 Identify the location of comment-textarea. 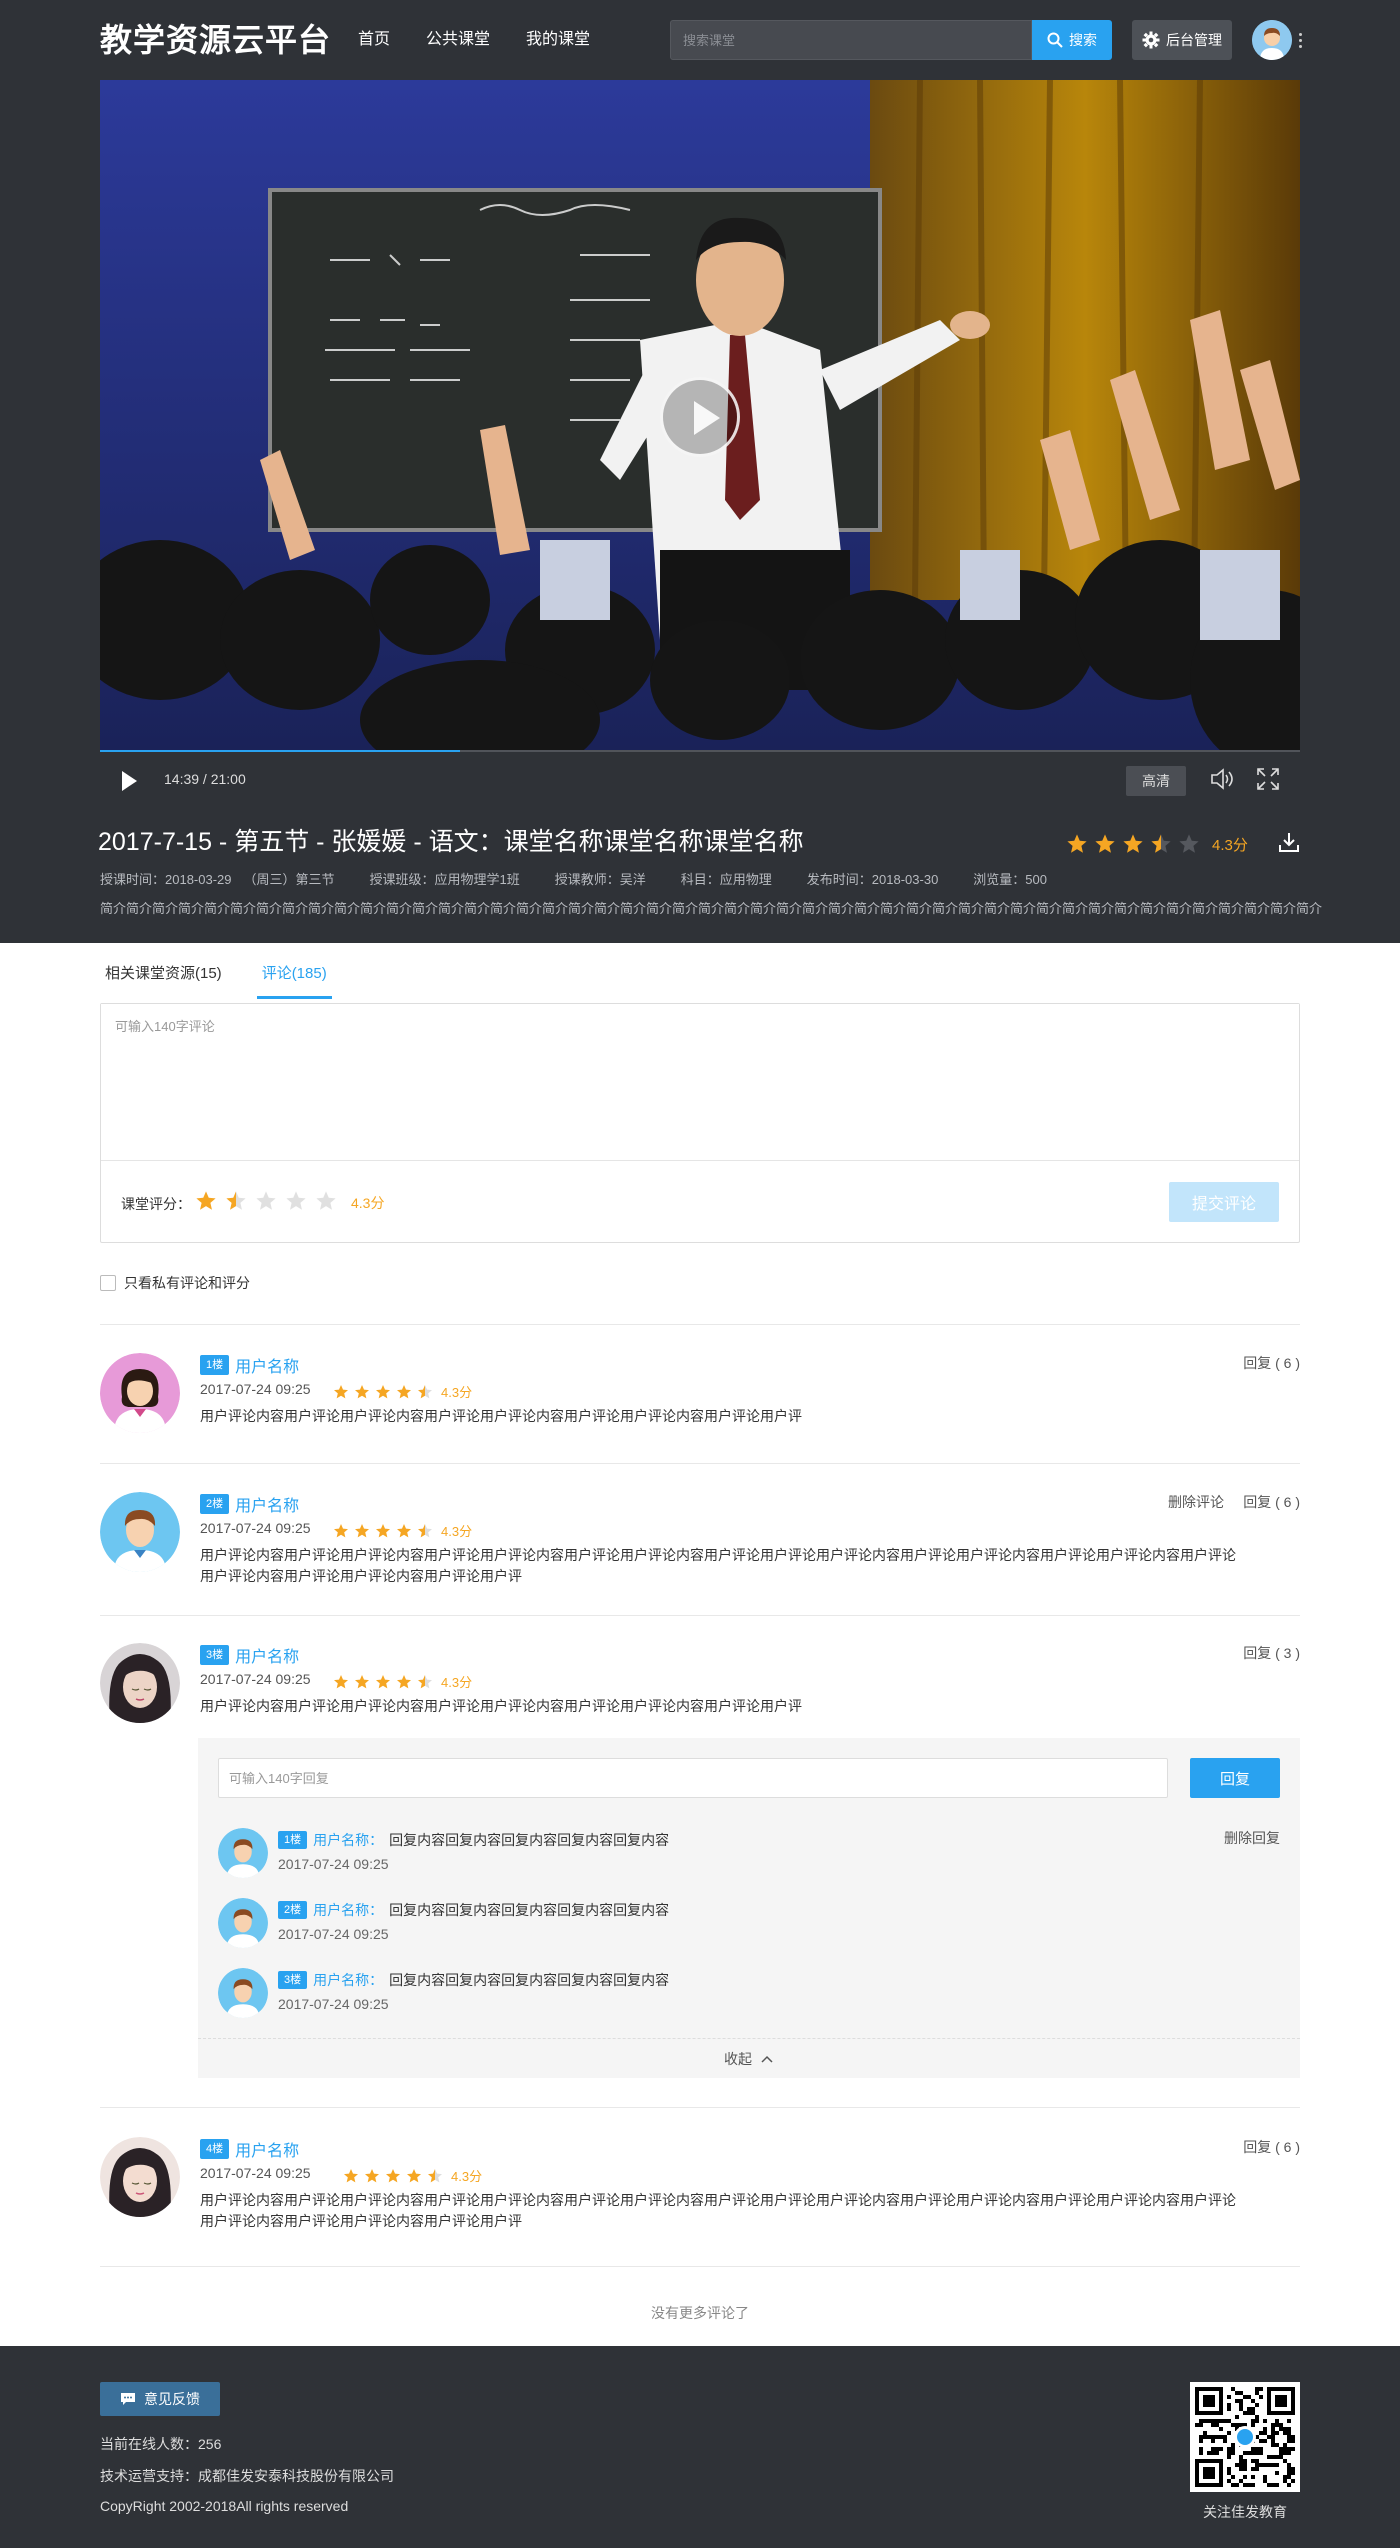
(700, 1082).